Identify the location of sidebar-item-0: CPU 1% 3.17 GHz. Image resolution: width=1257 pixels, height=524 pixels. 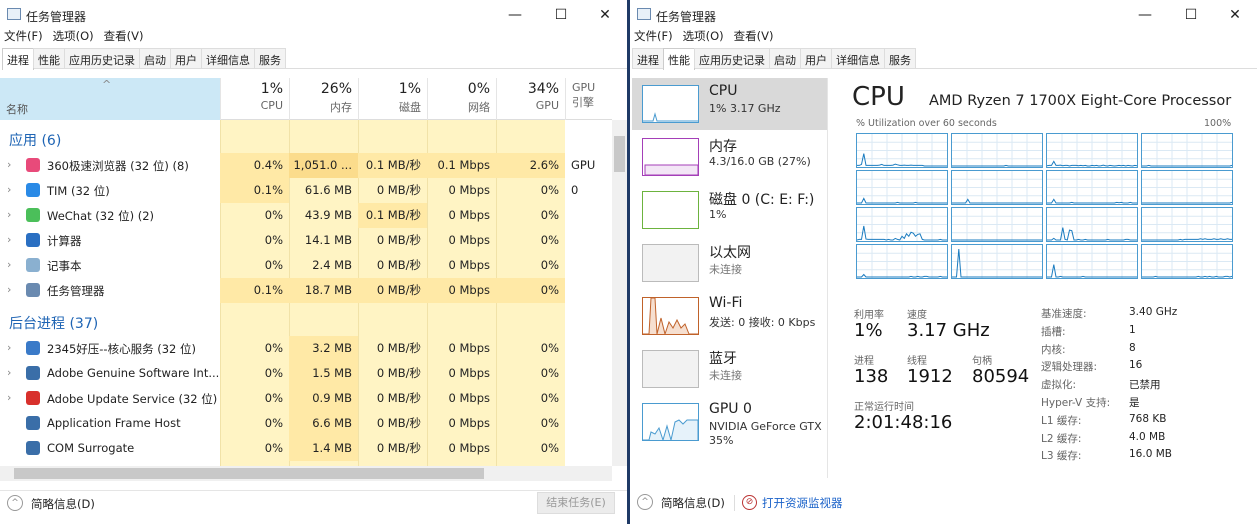
(729, 104).